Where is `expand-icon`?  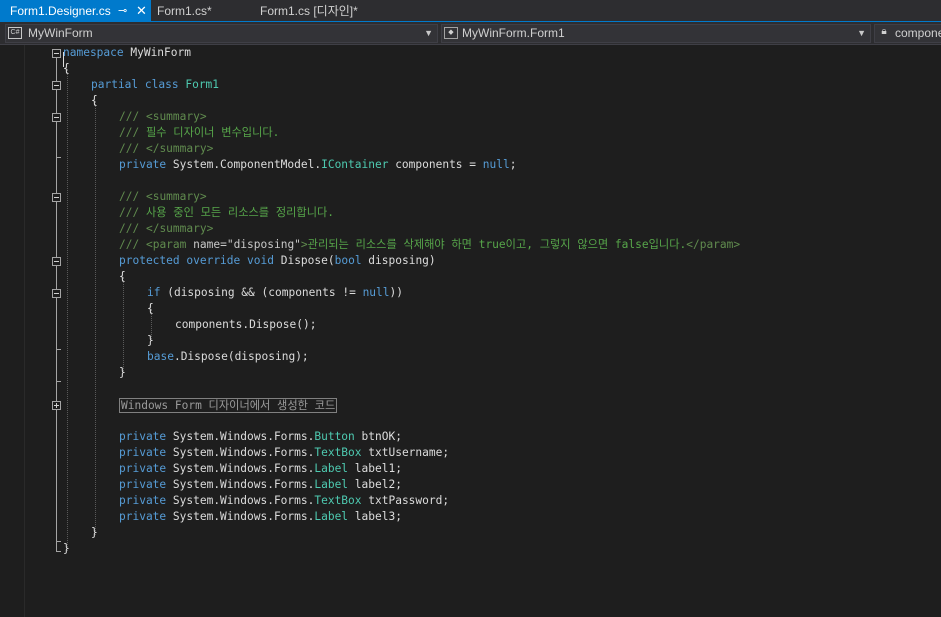 expand-icon is located at coordinates (56, 405).